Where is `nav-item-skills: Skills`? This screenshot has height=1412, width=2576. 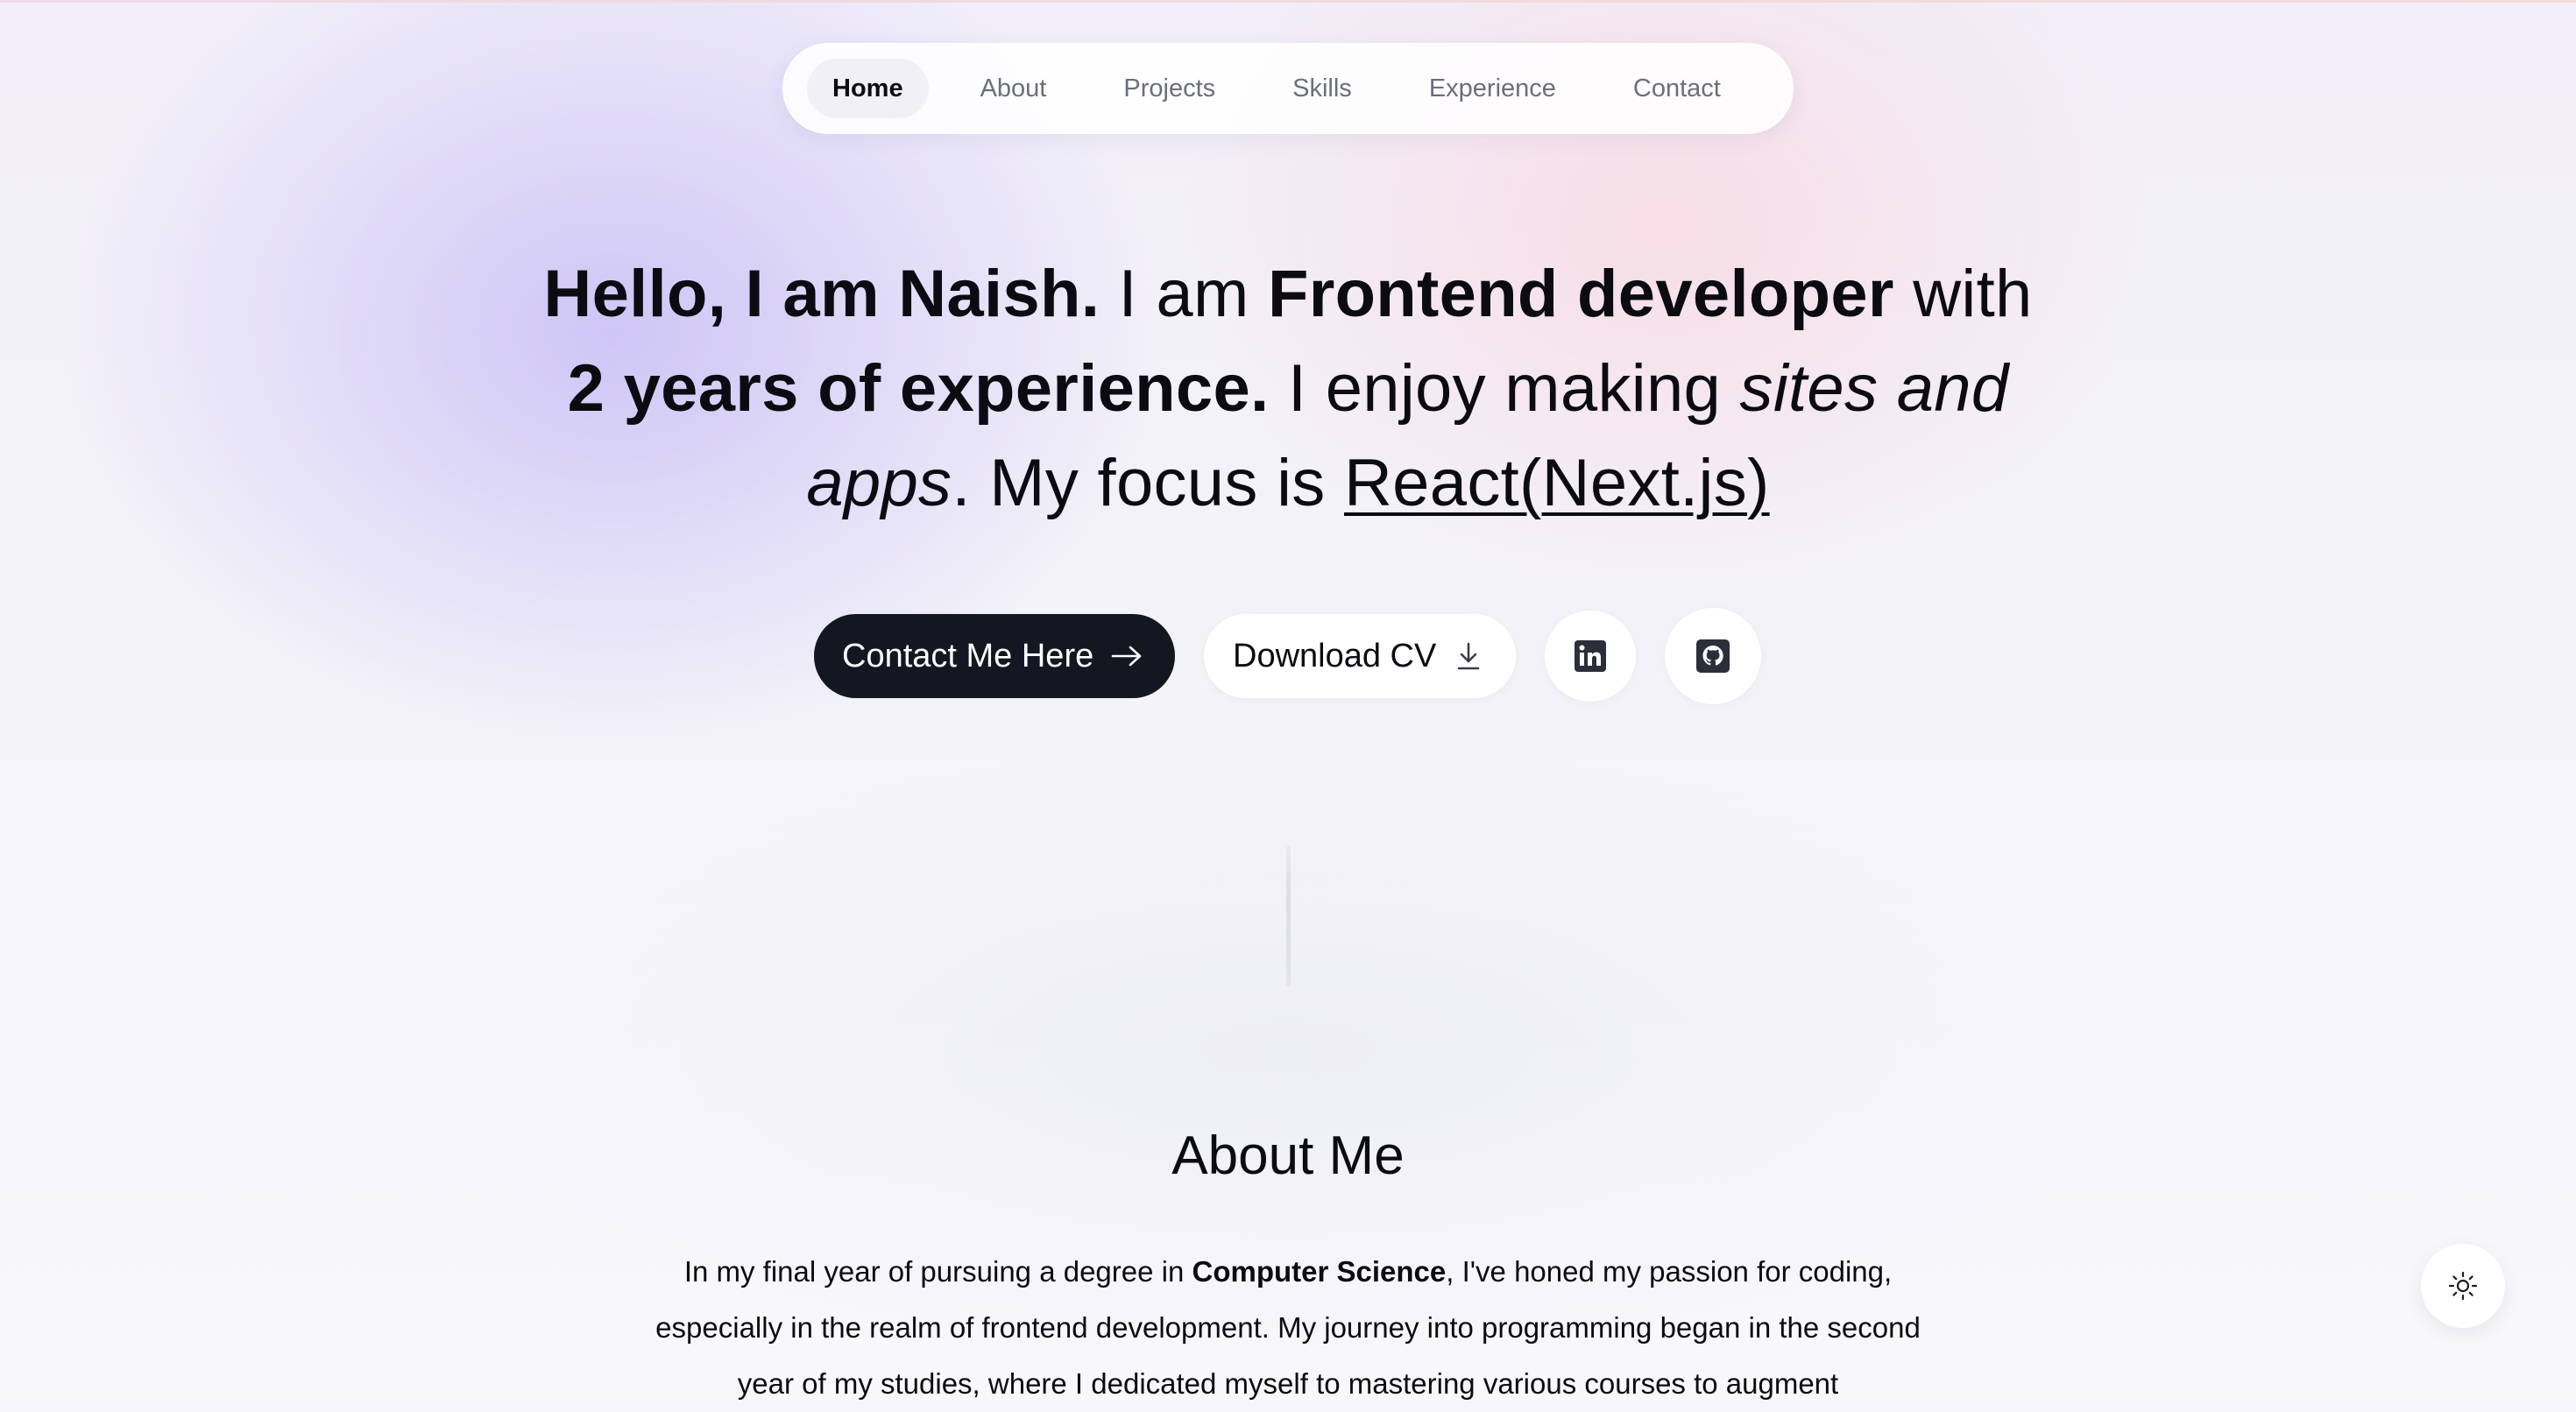
nav-item-skills: Skills is located at coordinates (1322, 88).